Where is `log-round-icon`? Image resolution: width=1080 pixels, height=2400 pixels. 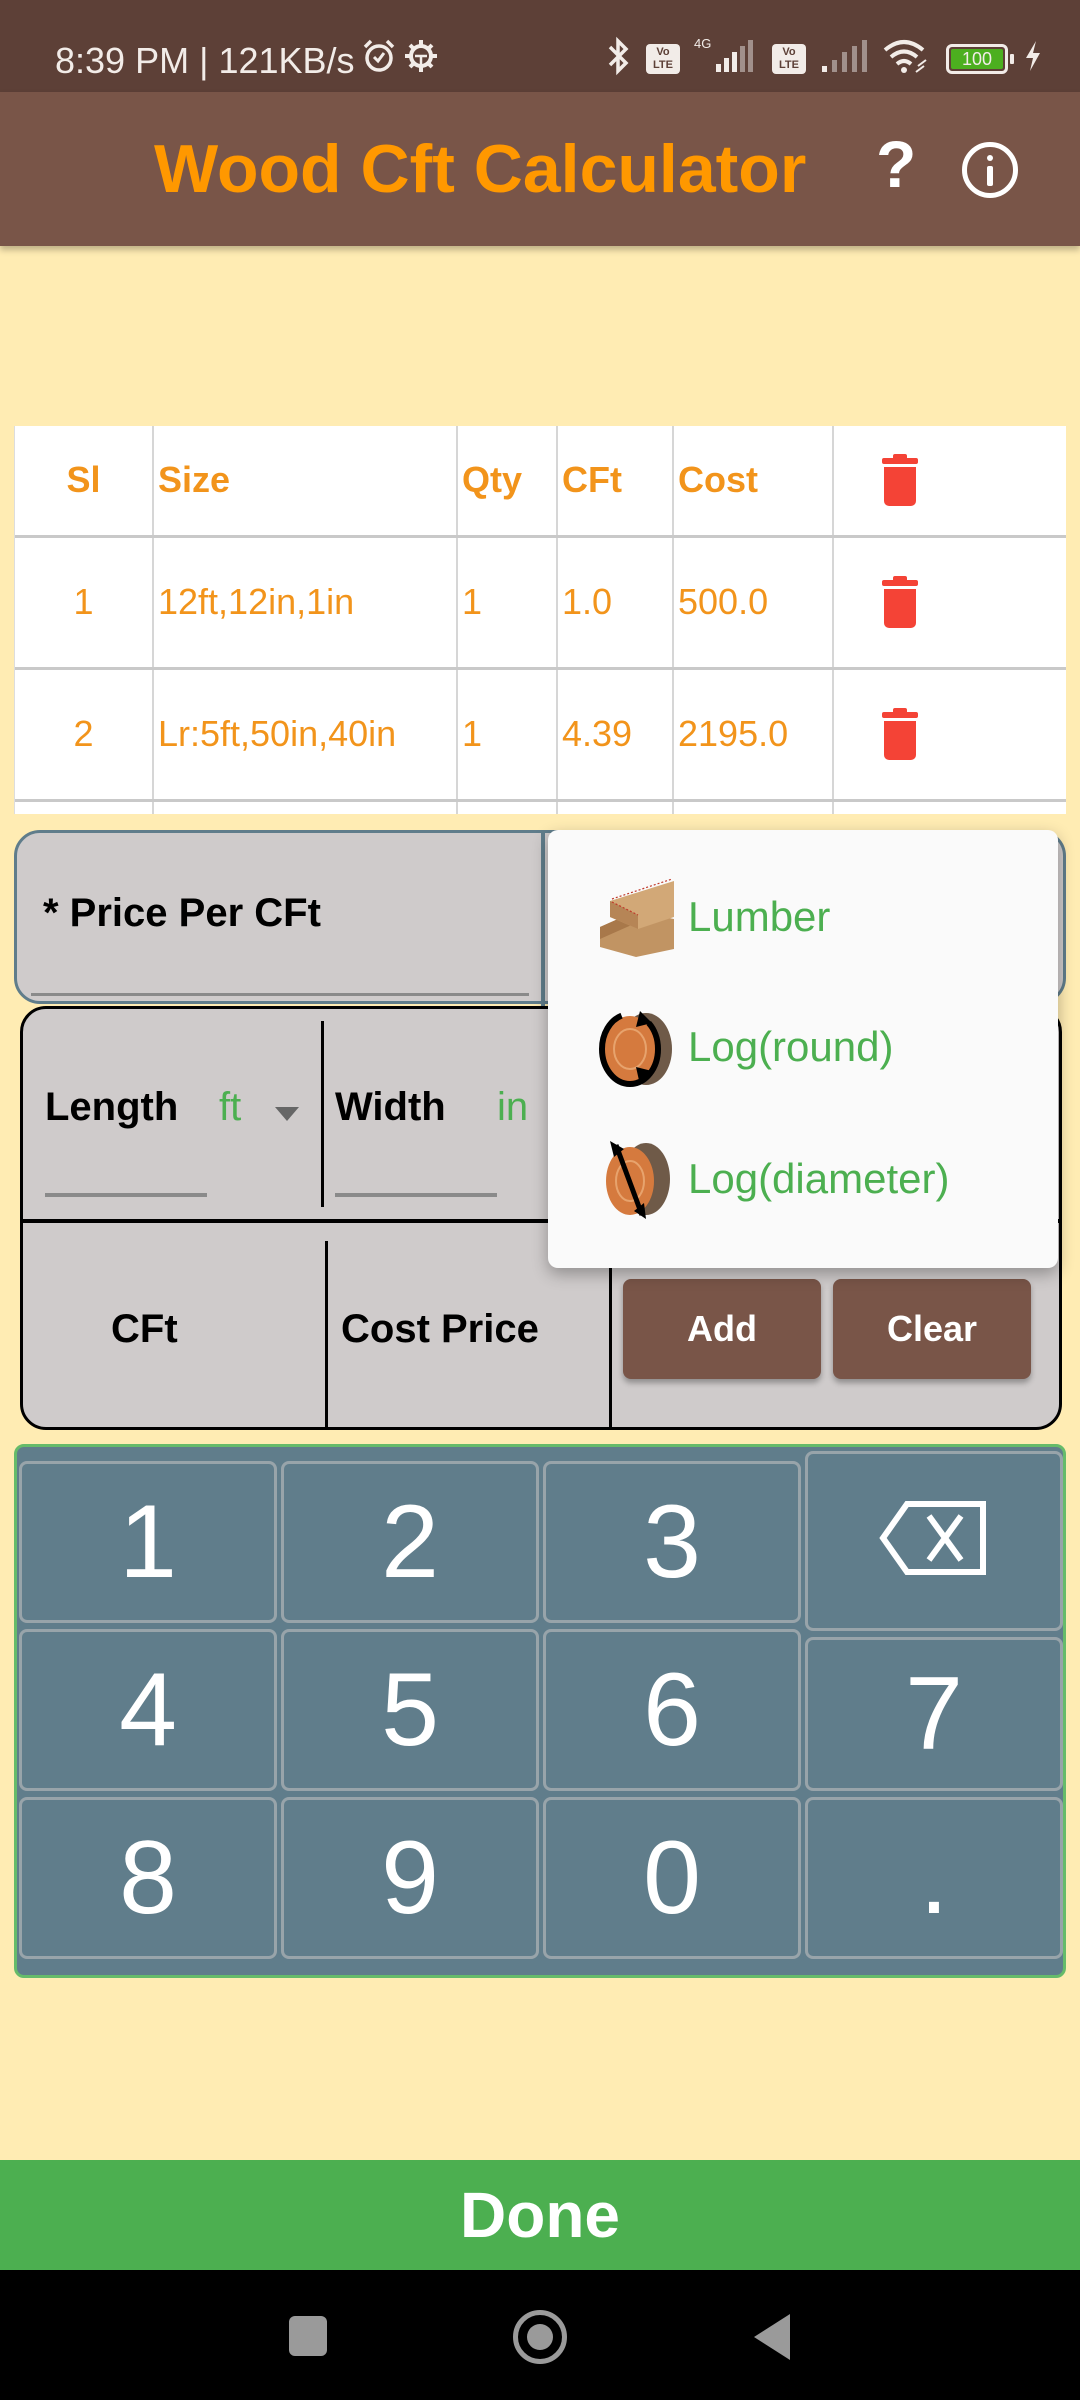 log-round-icon is located at coordinates (635, 1047).